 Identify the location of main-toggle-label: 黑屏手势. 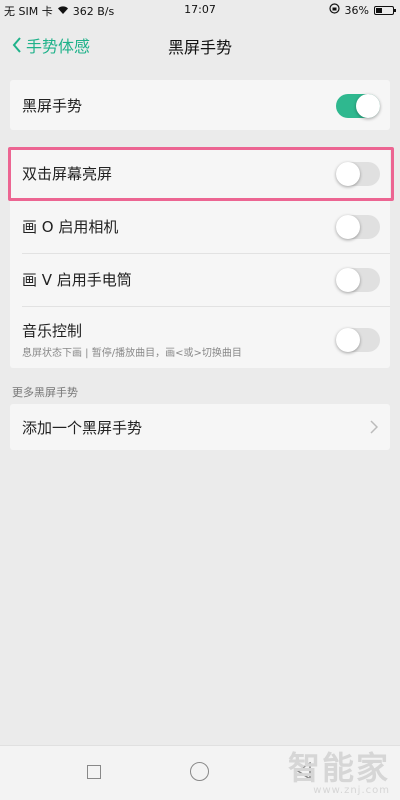
(52, 106).